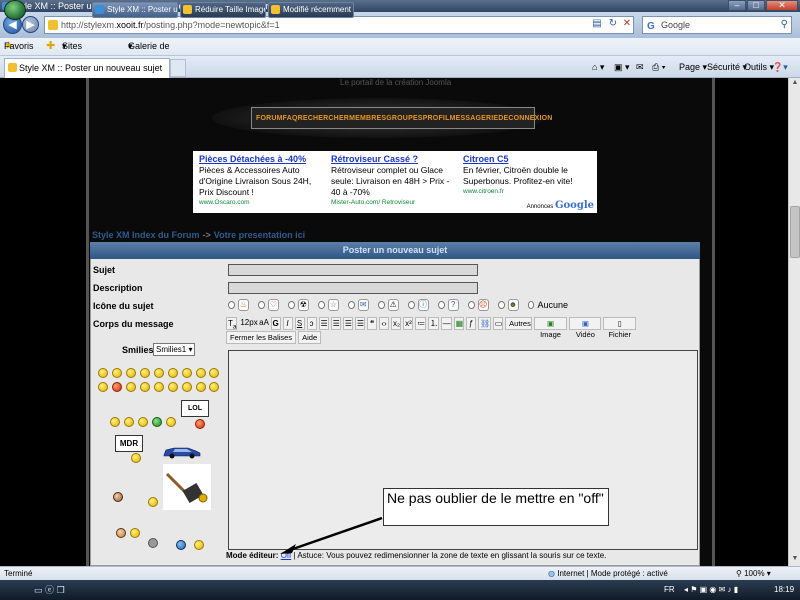 Image resolution: width=800 pixels, height=600 pixels. Describe the element at coordinates (780, 67) in the screenshot. I see `help-icon: ❓▾` at that location.